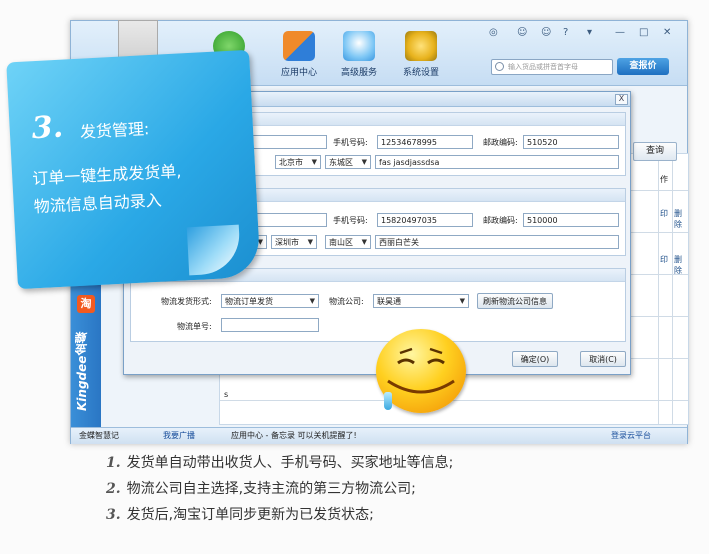 The width and height of the screenshot is (709, 554). Describe the element at coordinates (270, 325) in the screenshot. I see `tracking-number-field` at that location.